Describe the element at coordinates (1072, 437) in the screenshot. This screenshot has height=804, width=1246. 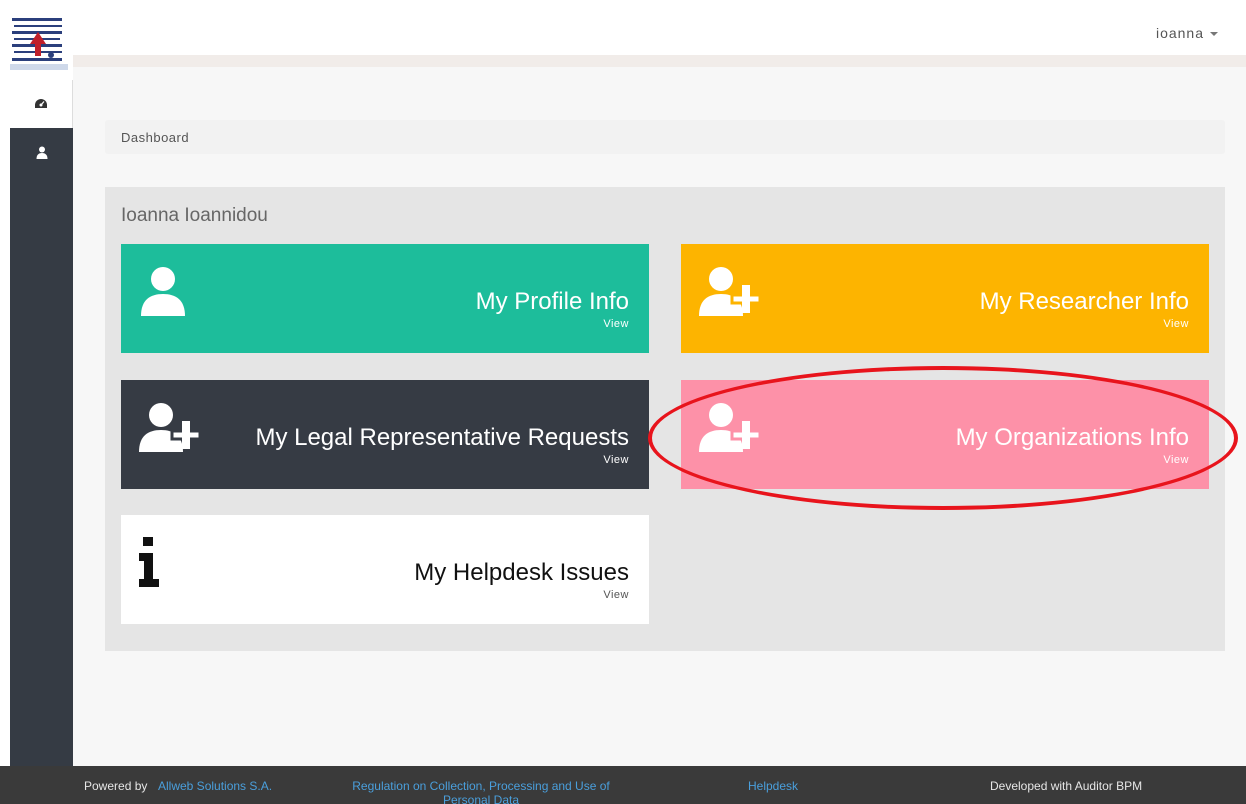
I see `tile-title: My Organizations Info` at that location.